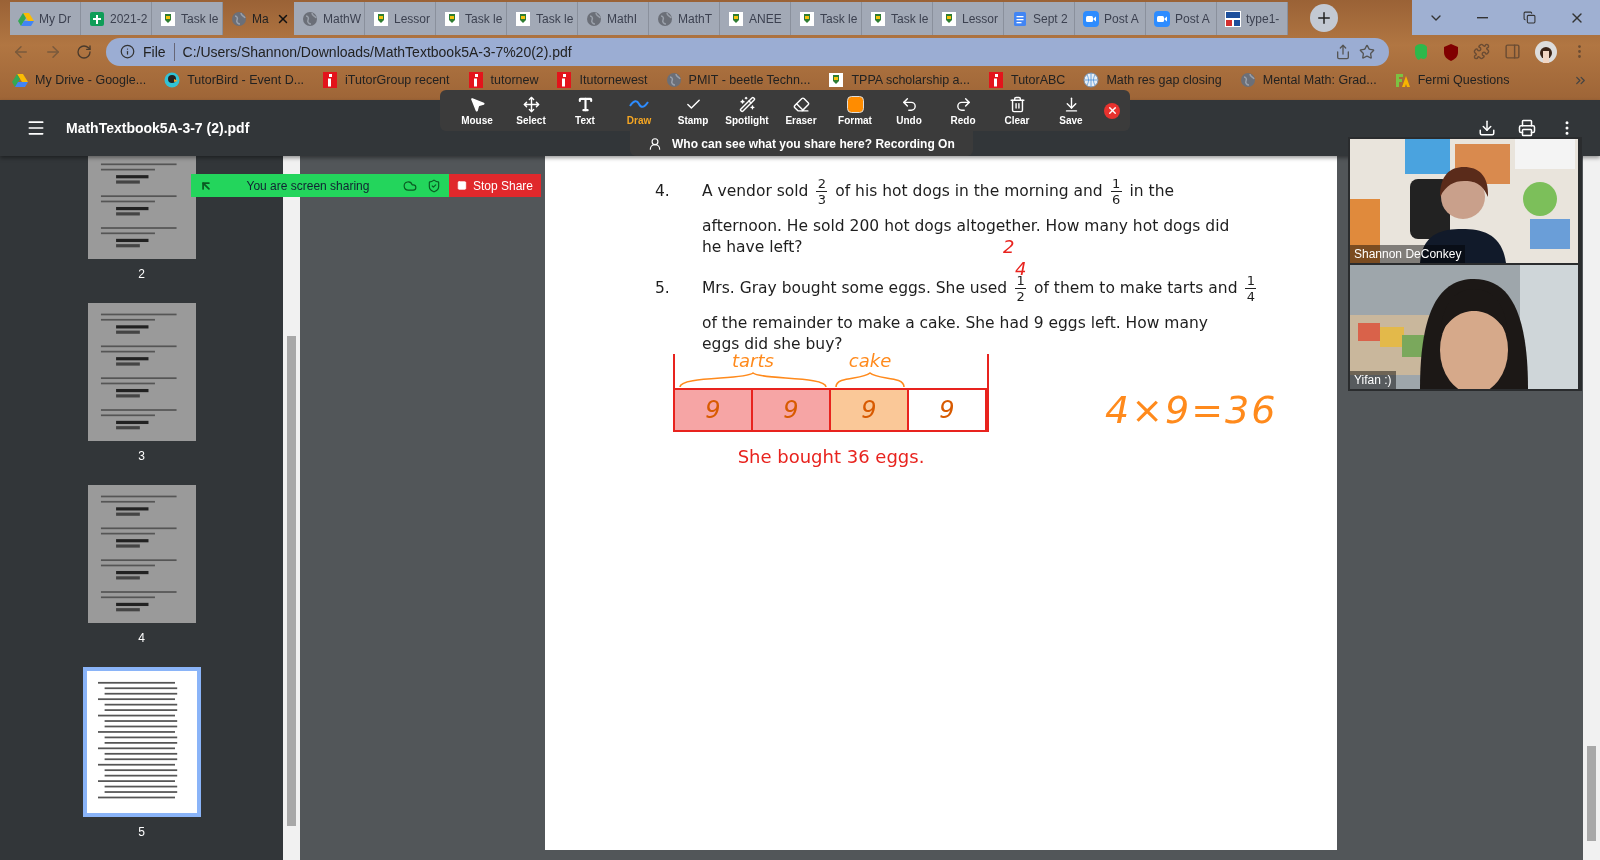  I want to click on address-bar: File C:/Users/Shannon/Downloads/MathTextbook5A-3-7%20(2).pdf, so click(747, 51).